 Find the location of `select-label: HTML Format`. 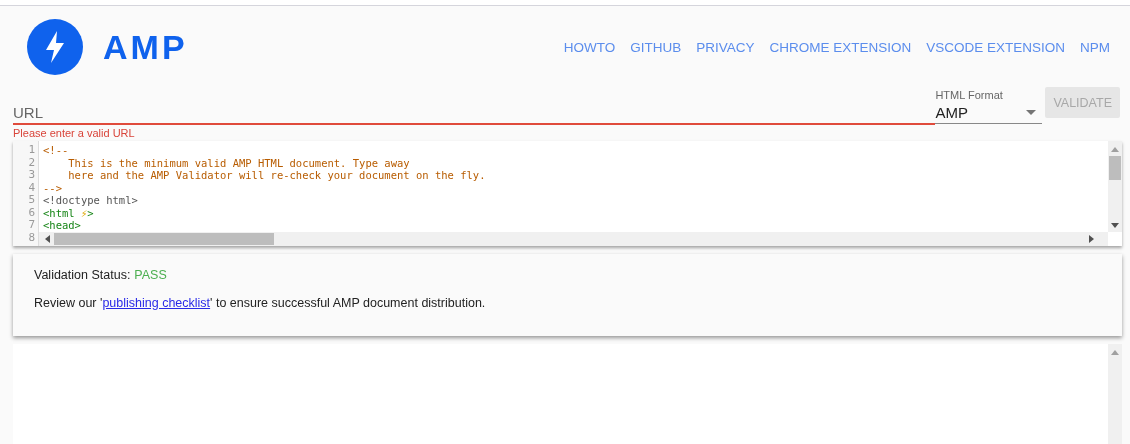

select-label: HTML Format is located at coordinates (969, 95).